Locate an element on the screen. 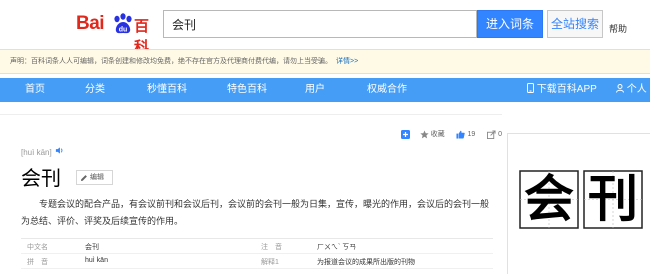 The height and width of the screenshot is (274, 650). main-nav: 首页 分类 秒懂百科 特色百科 用户 权威合作 下载百科APP 个人中 is located at coordinates (325, 98).